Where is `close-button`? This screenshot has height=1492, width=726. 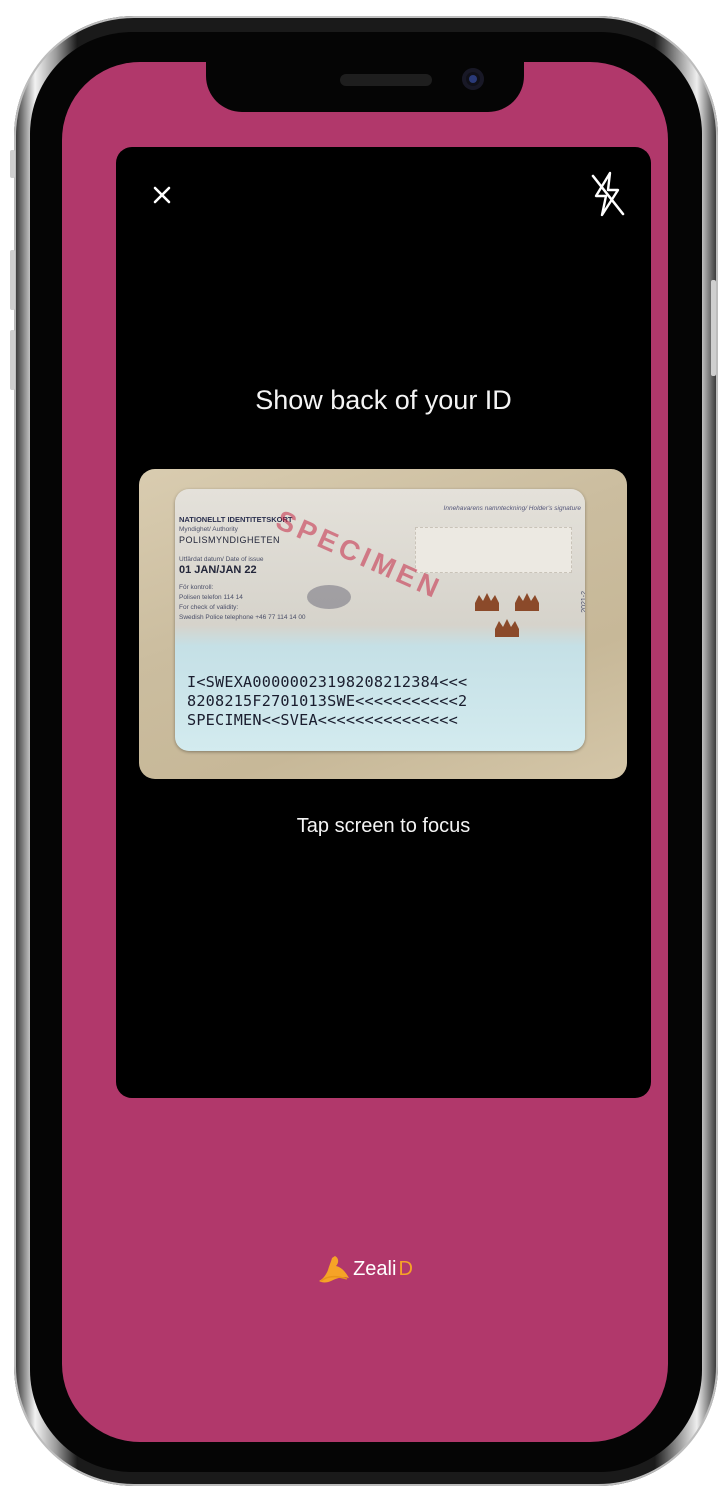
close-button is located at coordinates (162, 195).